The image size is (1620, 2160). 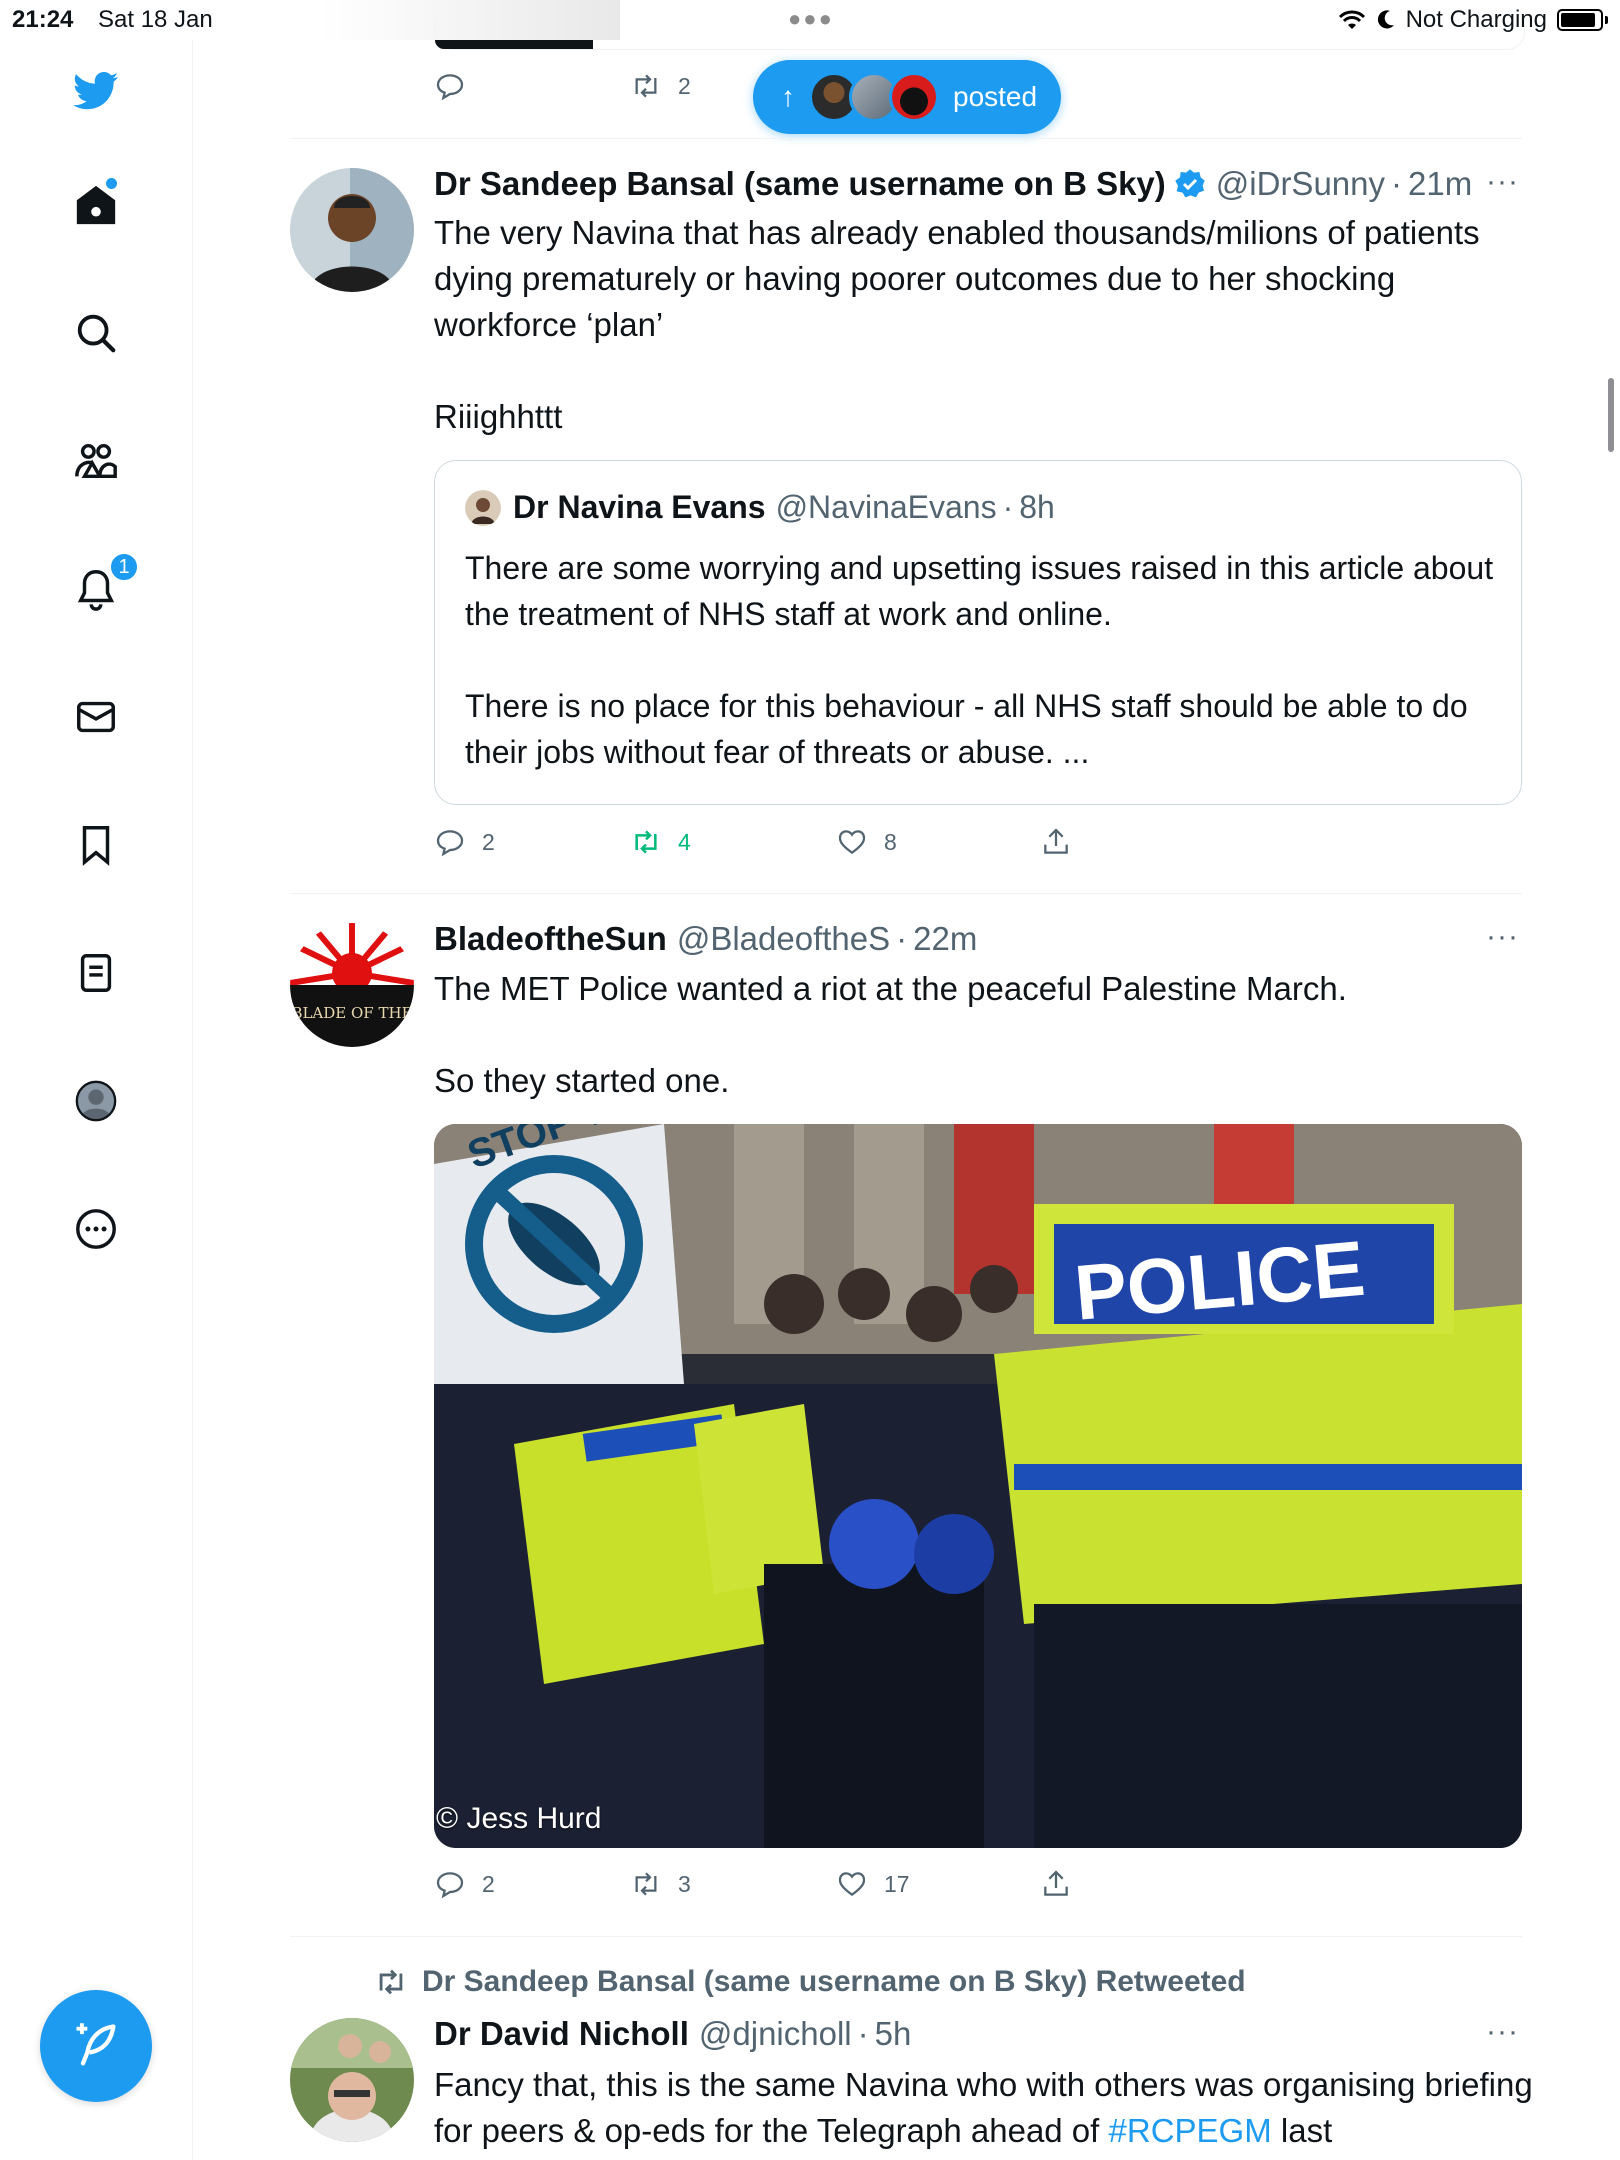 I want to click on compose-feather-icon, so click(x=96, y=2044).